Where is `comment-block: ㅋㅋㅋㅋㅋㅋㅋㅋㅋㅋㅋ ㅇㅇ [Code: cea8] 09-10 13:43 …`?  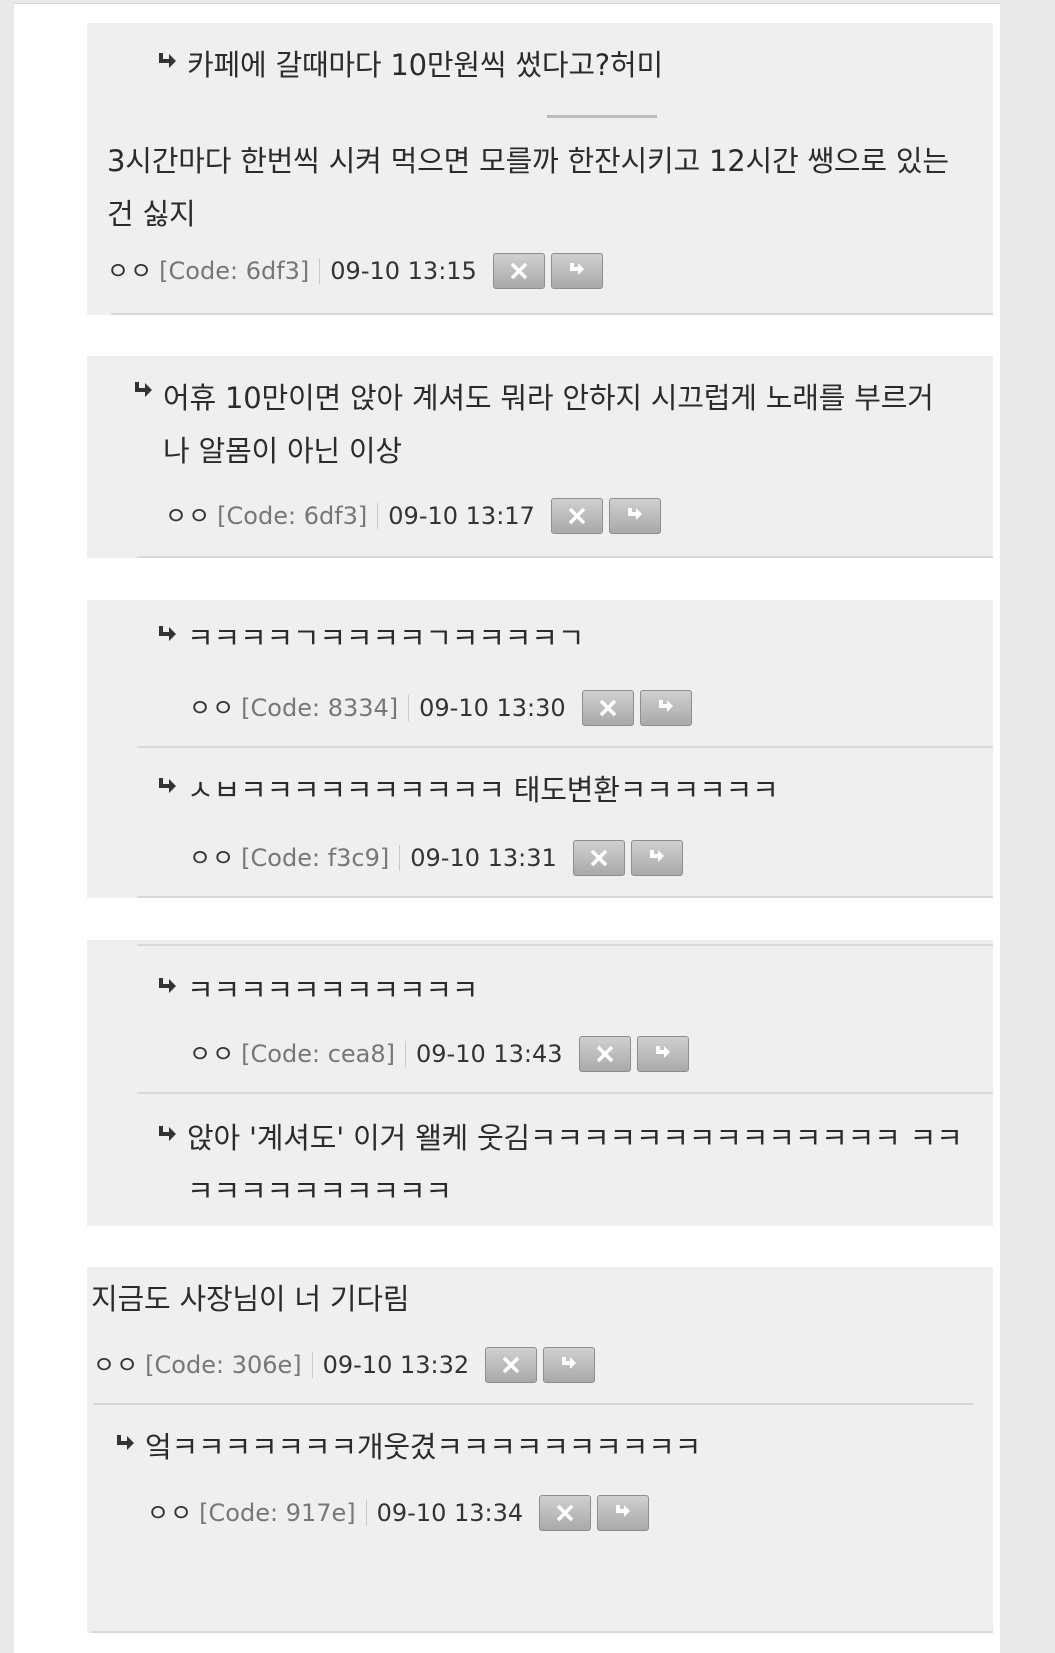
comment-block: ㅋㅋㅋㅋㅋㅋㅋㅋㅋㅋㅋ ㅇㅇ [Code: cea8] 09-10 13:43 … is located at coordinates (540, 1083).